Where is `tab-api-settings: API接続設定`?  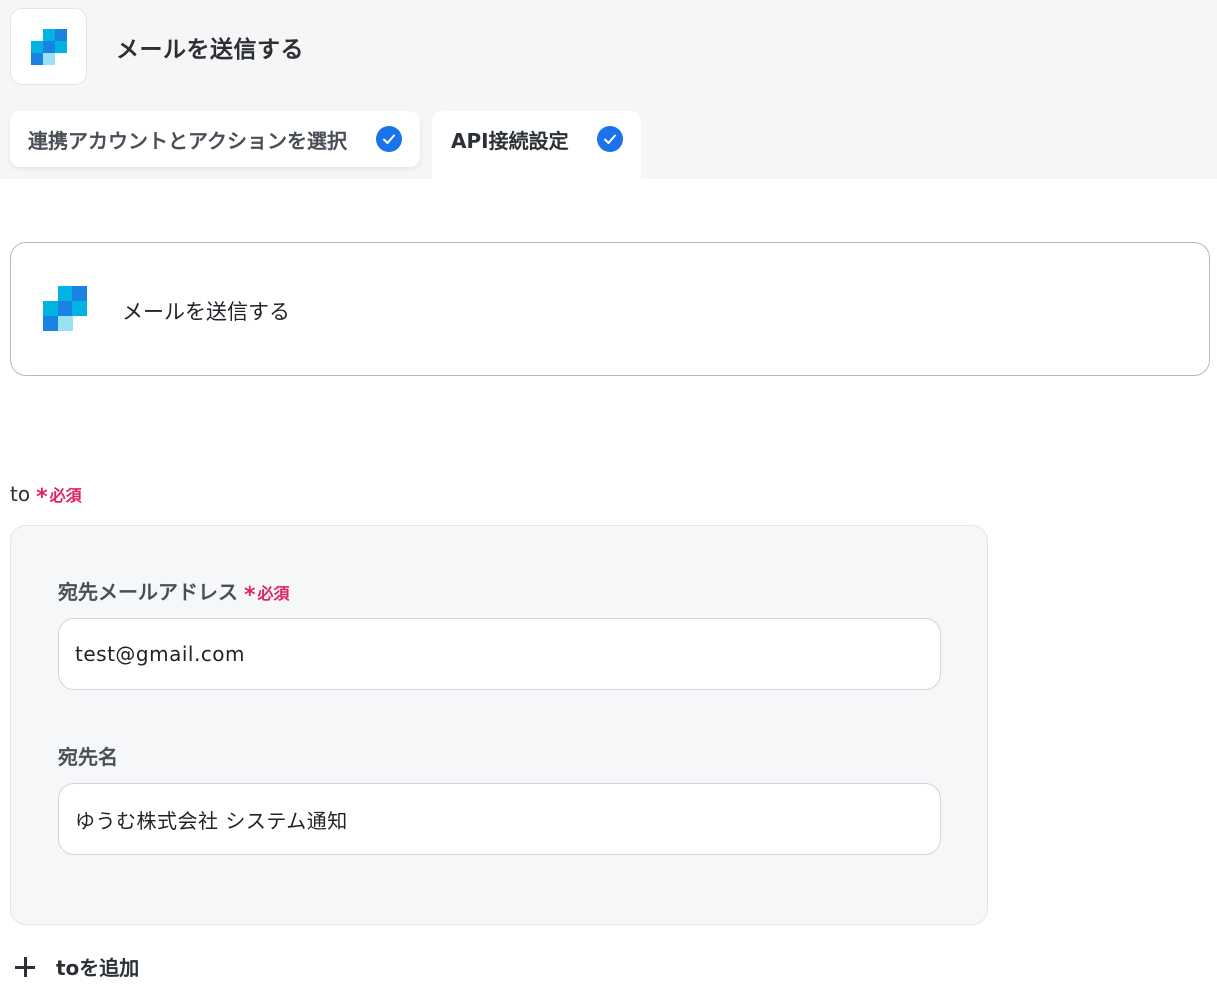 tab-api-settings: API接続設定 is located at coordinates (536, 145).